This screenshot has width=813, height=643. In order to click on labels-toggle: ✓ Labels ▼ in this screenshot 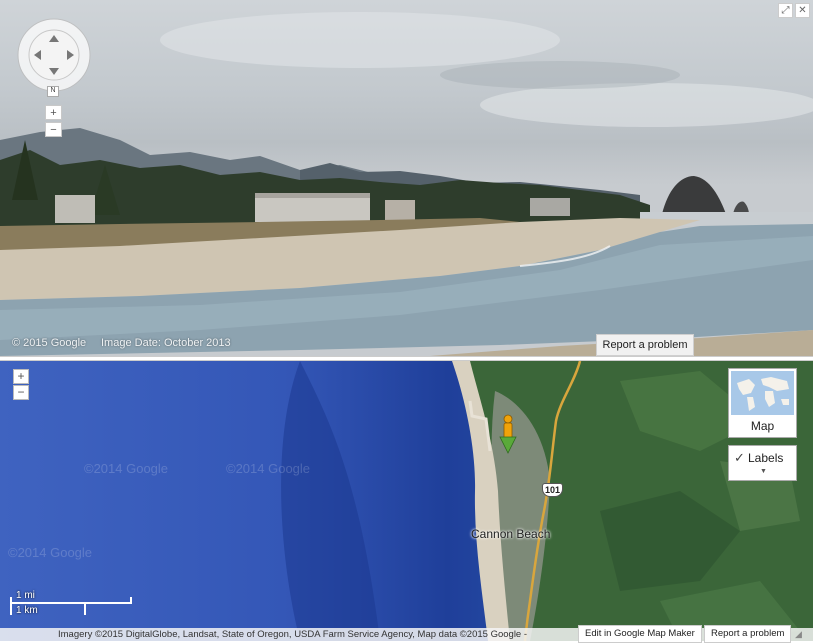, I will do `click(762, 463)`.